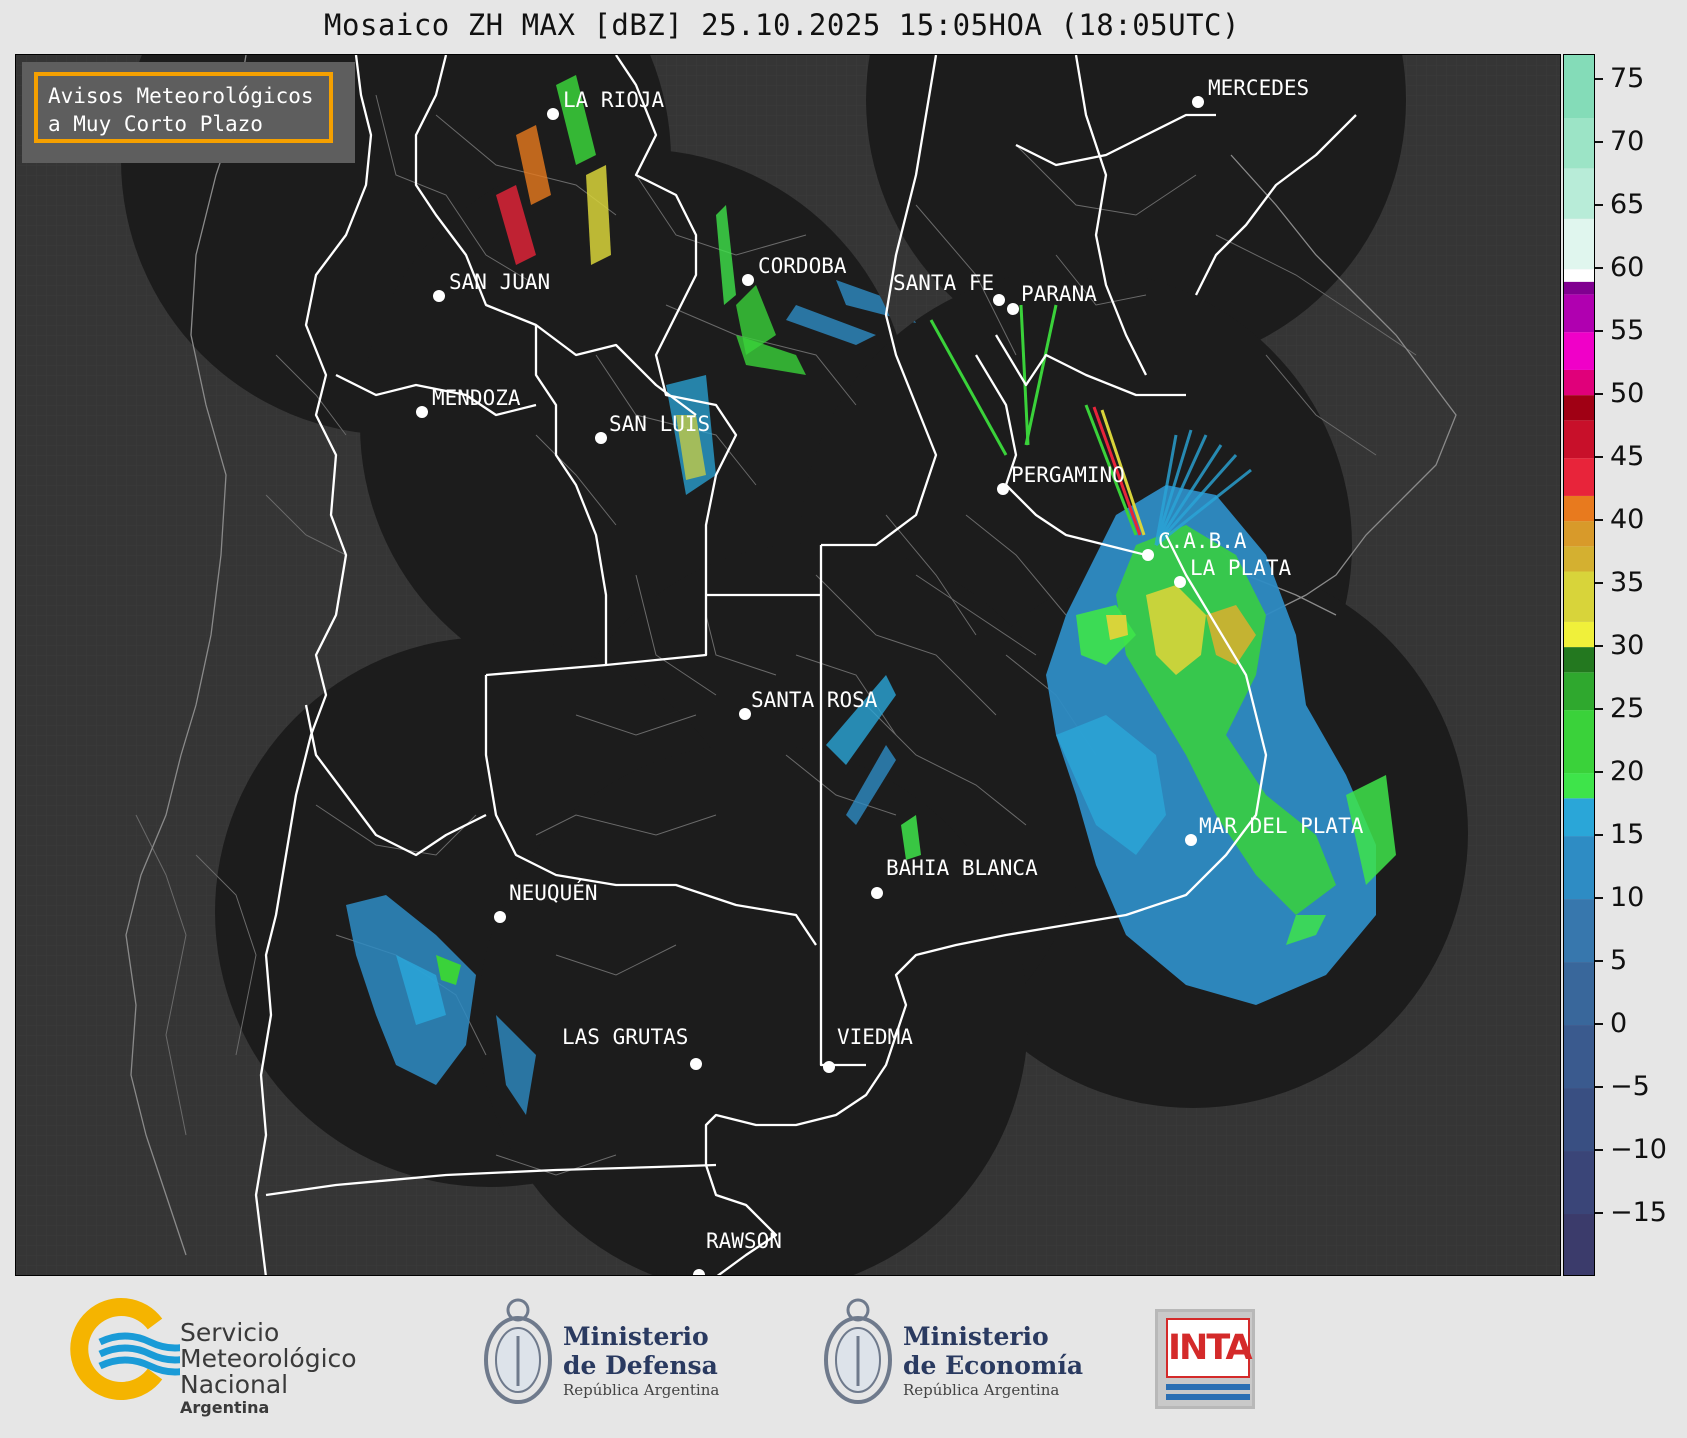 The image size is (1687, 1438). I want to click on marker-bahia-blanca, so click(877, 893).